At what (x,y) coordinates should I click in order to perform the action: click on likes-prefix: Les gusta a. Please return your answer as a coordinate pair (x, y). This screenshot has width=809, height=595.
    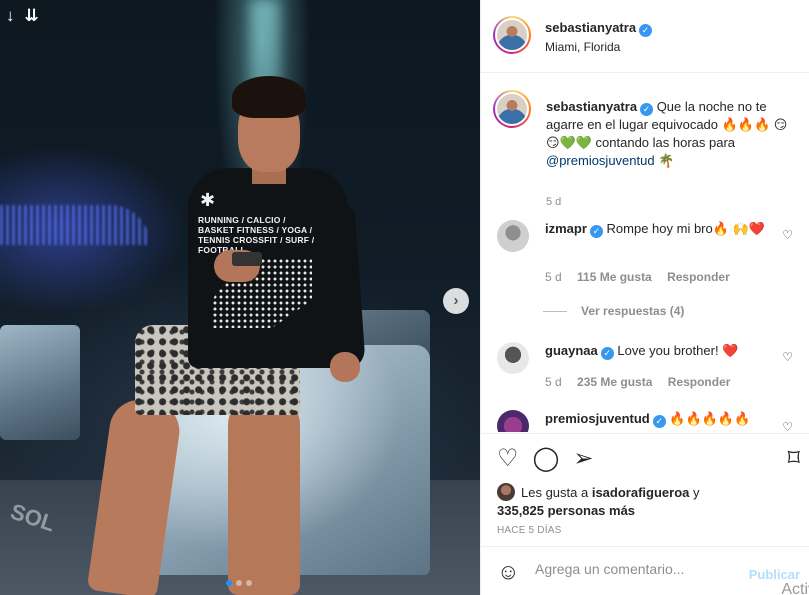
    Looking at the image, I should click on (555, 492).